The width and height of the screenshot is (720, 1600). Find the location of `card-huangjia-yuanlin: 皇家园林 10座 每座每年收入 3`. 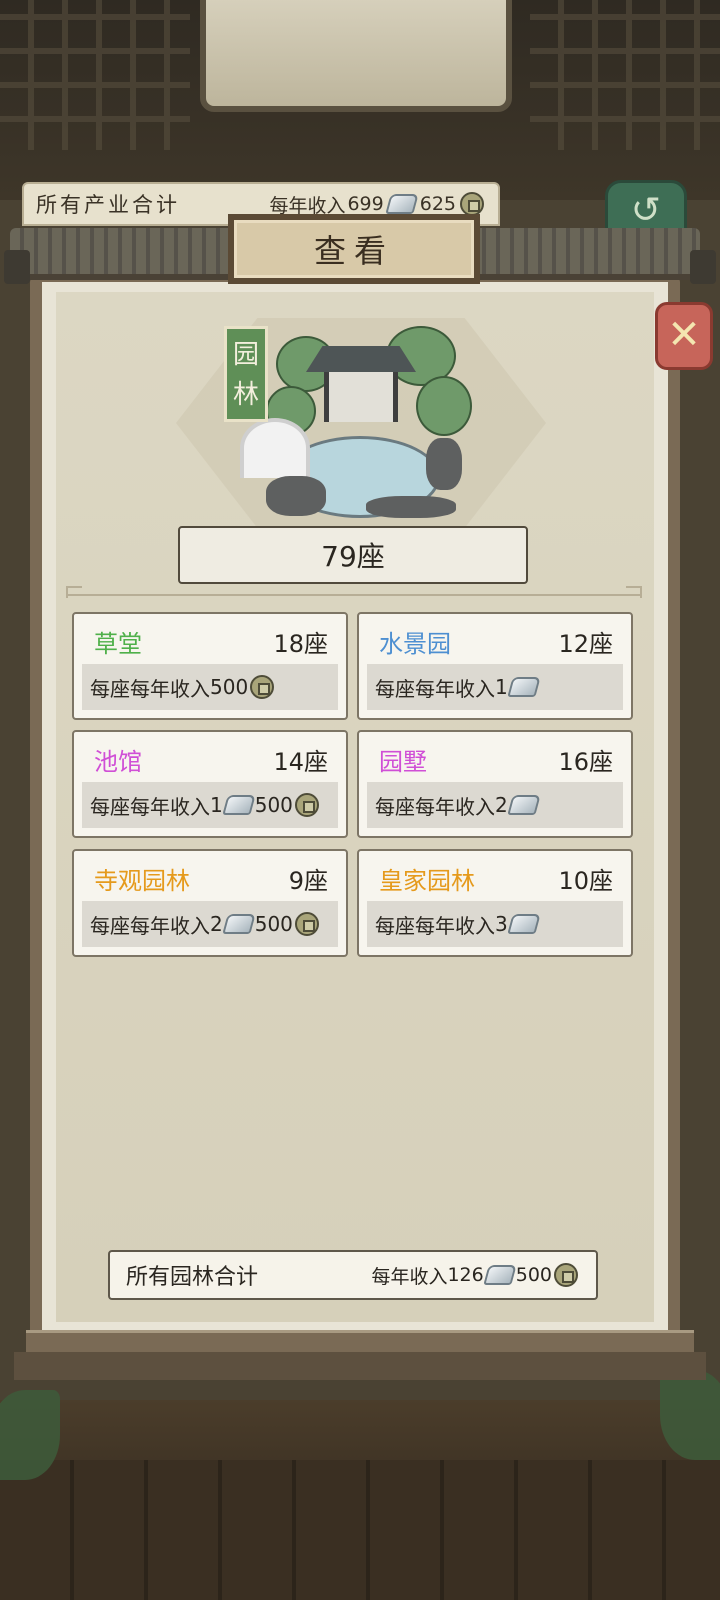

card-huangjia-yuanlin: 皇家园林 10座 每座每年收入 3 is located at coordinates (495, 903).